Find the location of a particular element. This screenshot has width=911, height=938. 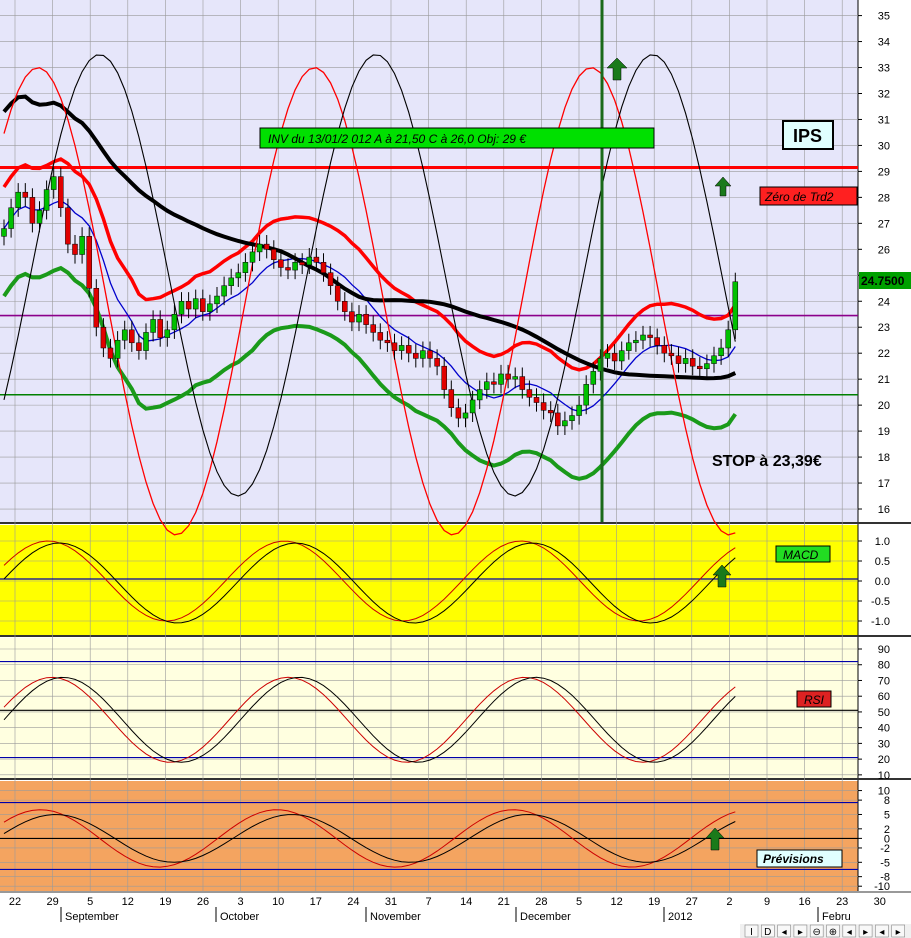

y-tick-label: 30 is located at coordinates (884, 146).